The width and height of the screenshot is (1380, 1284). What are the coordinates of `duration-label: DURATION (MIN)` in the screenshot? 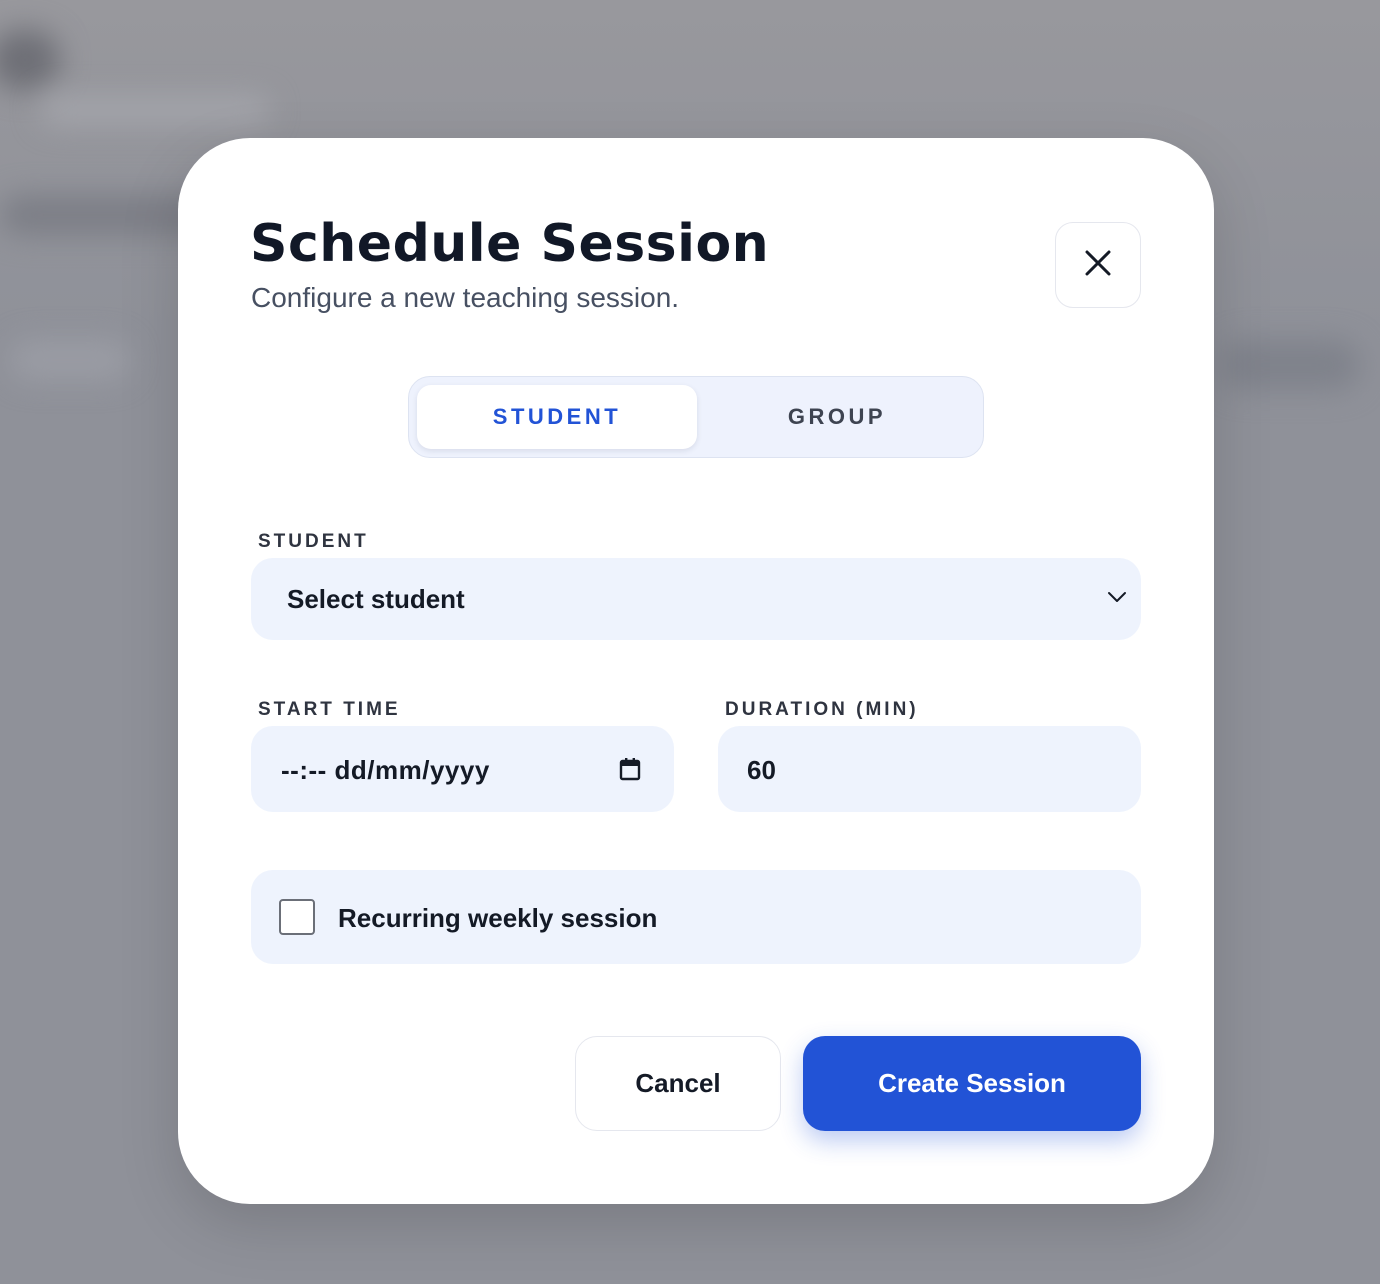 It's located at (822, 709).